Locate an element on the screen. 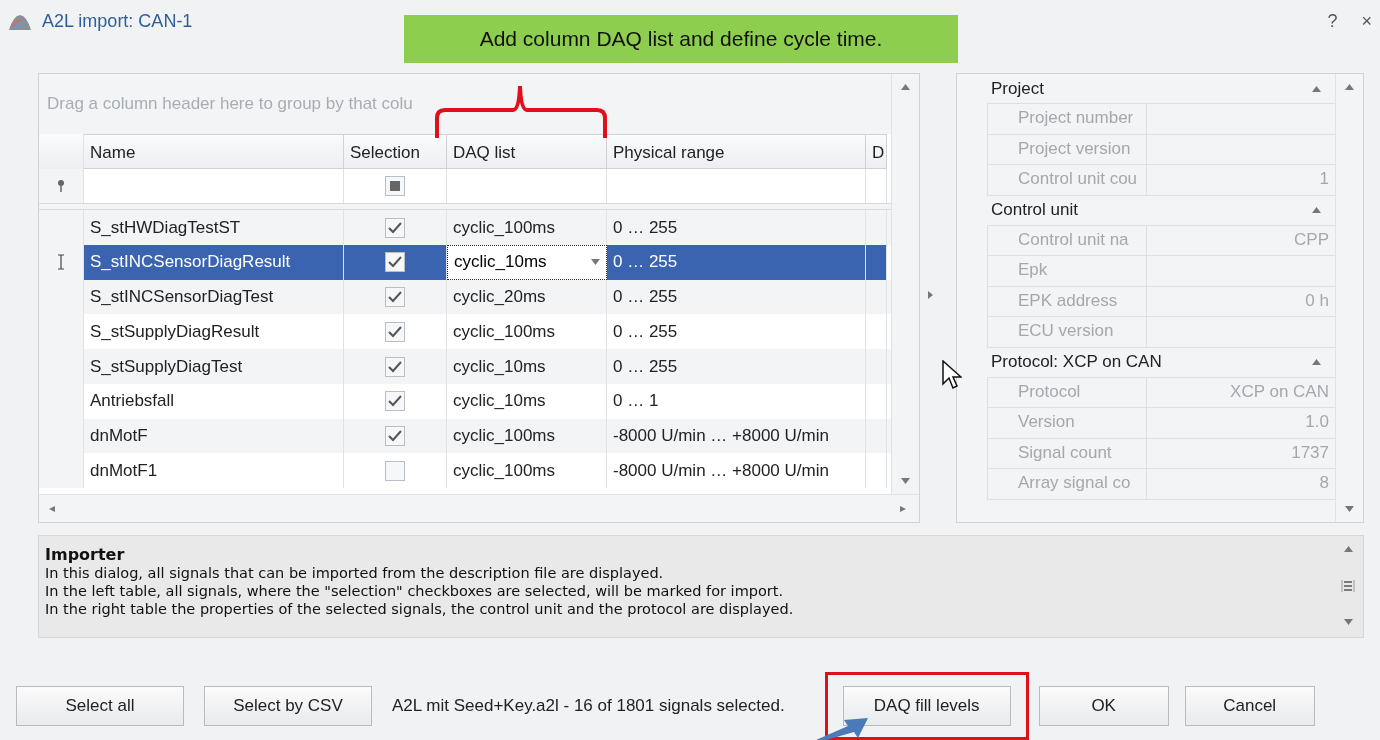 Image resolution: width=1380 pixels, height=740 pixels. table-cell: S_stINCSensorDiagResult is located at coordinates (214, 262).